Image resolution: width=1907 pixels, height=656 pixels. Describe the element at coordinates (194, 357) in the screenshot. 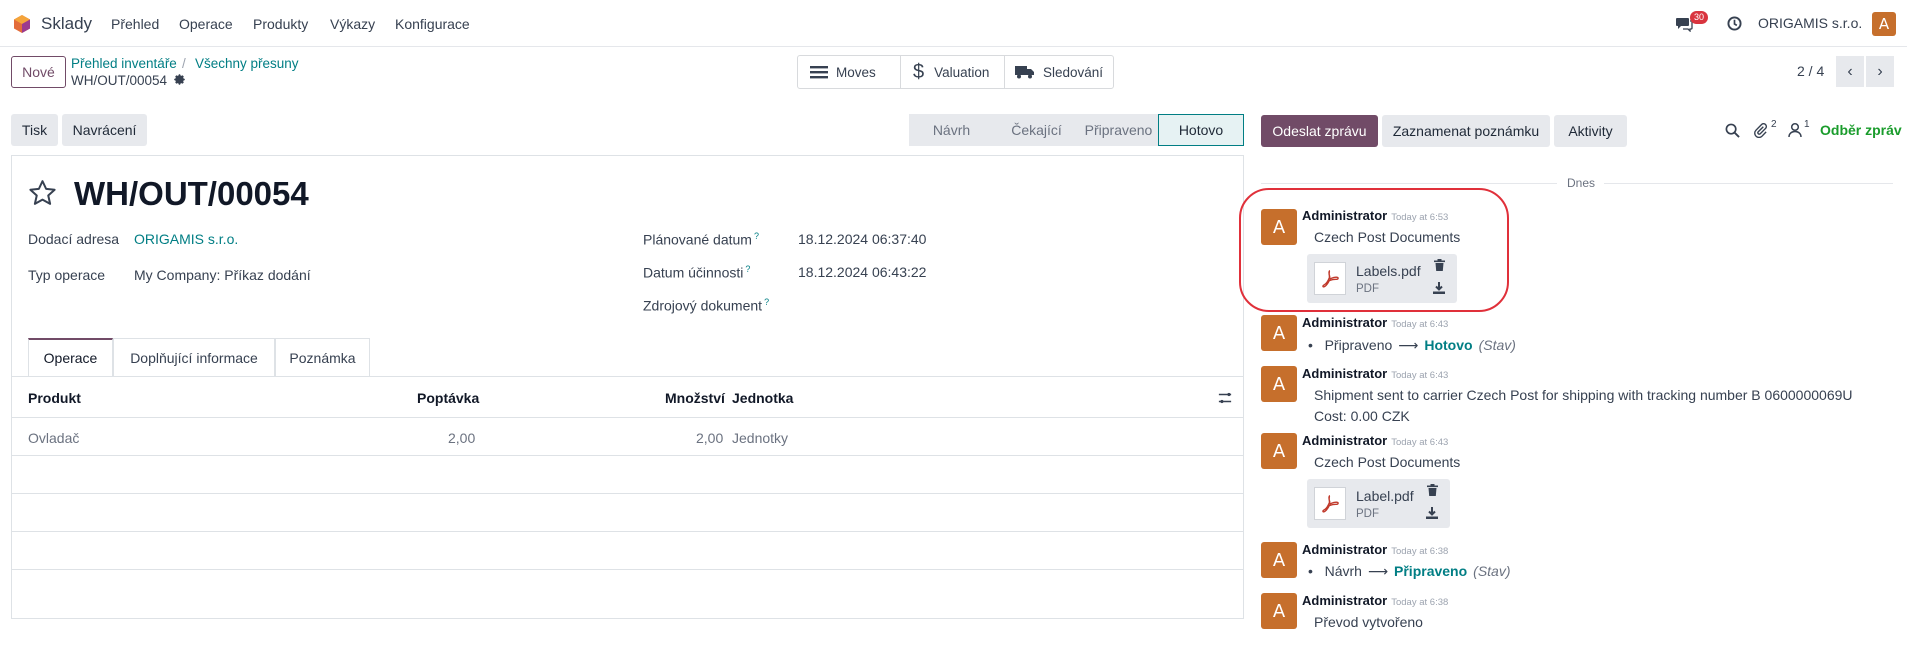

I see `tab-additional-info: Doplňující informace` at that location.